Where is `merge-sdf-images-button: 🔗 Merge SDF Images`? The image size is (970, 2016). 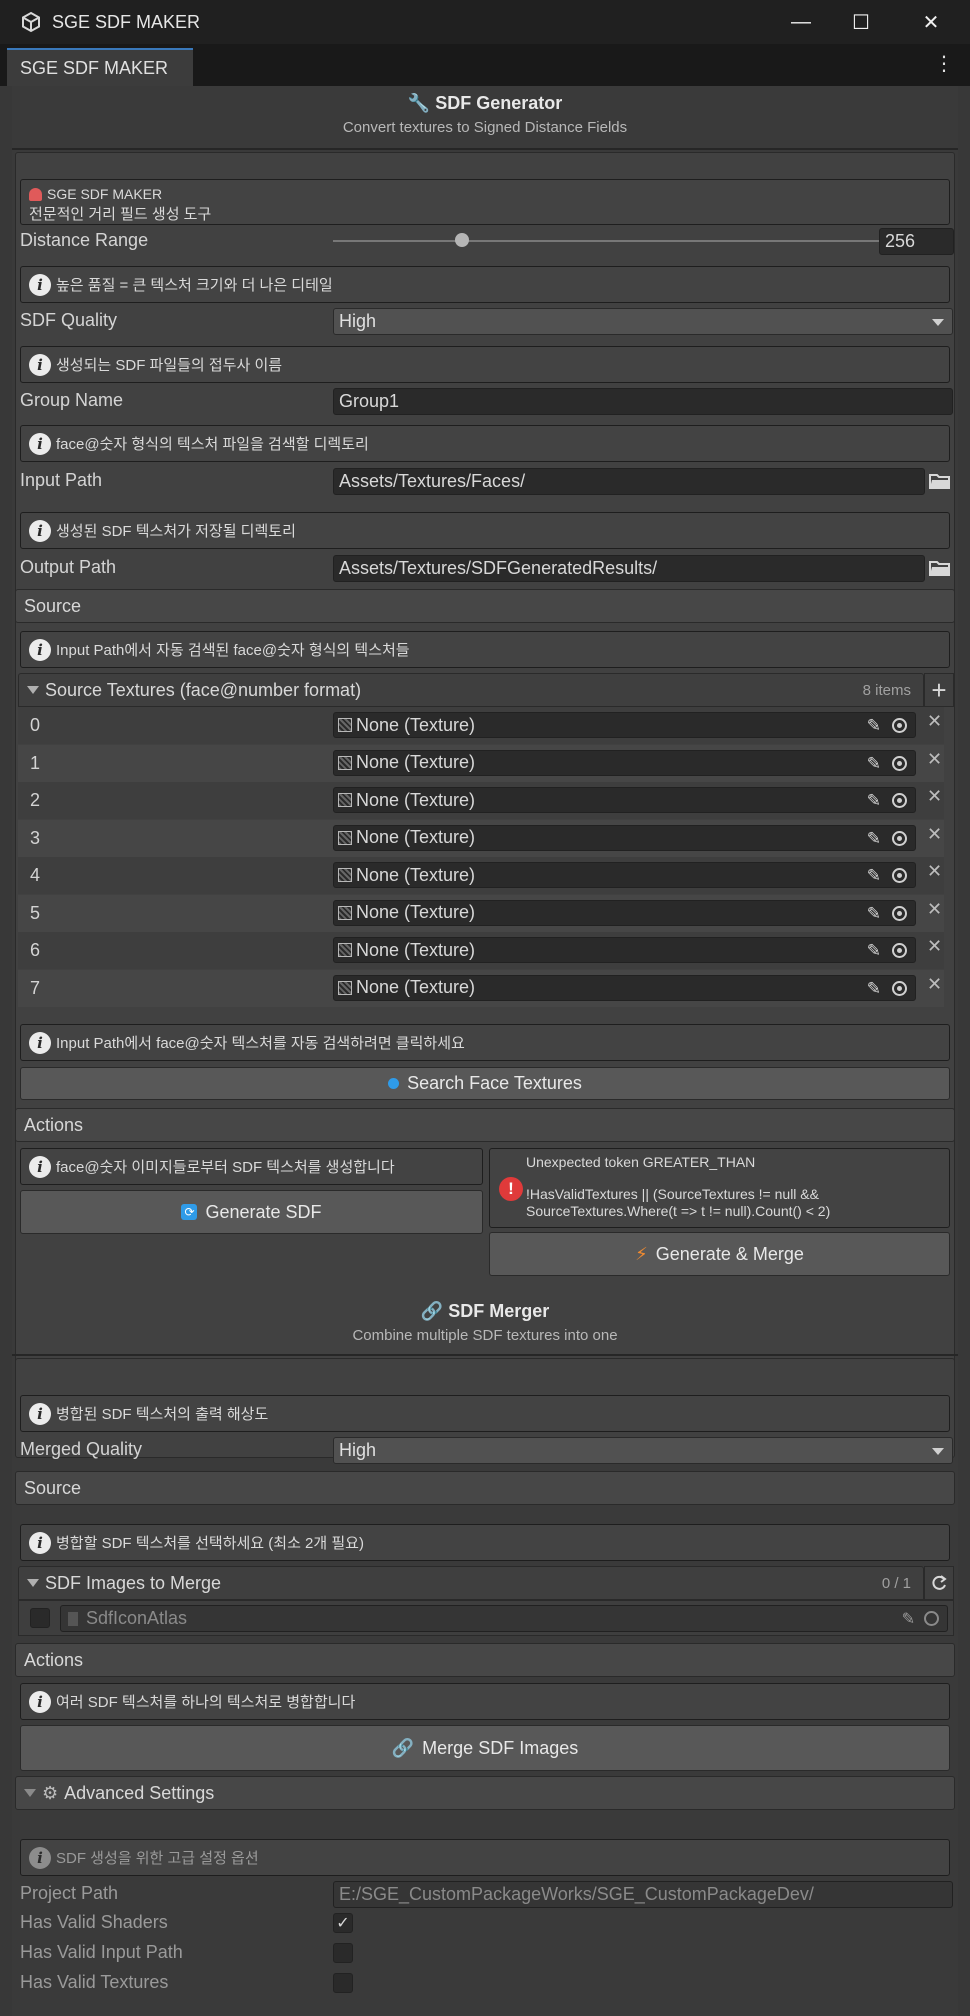
merge-sdf-images-button: 🔗 Merge SDF Images is located at coordinates (485, 1748).